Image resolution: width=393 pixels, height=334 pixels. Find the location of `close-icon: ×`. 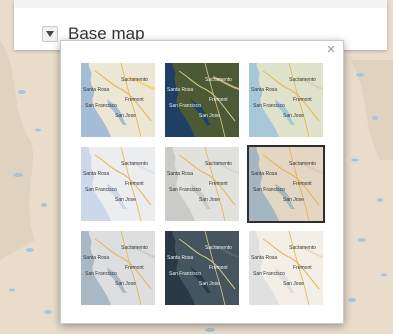

close-icon: × is located at coordinates (331, 49).